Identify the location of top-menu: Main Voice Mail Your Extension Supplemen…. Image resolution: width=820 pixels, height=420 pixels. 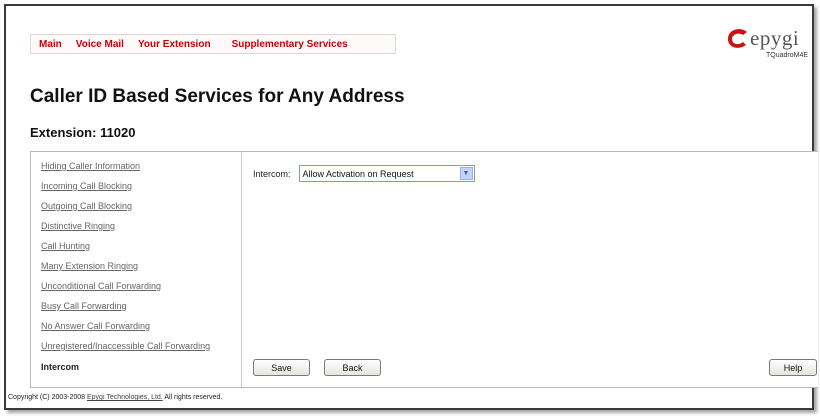
(213, 44).